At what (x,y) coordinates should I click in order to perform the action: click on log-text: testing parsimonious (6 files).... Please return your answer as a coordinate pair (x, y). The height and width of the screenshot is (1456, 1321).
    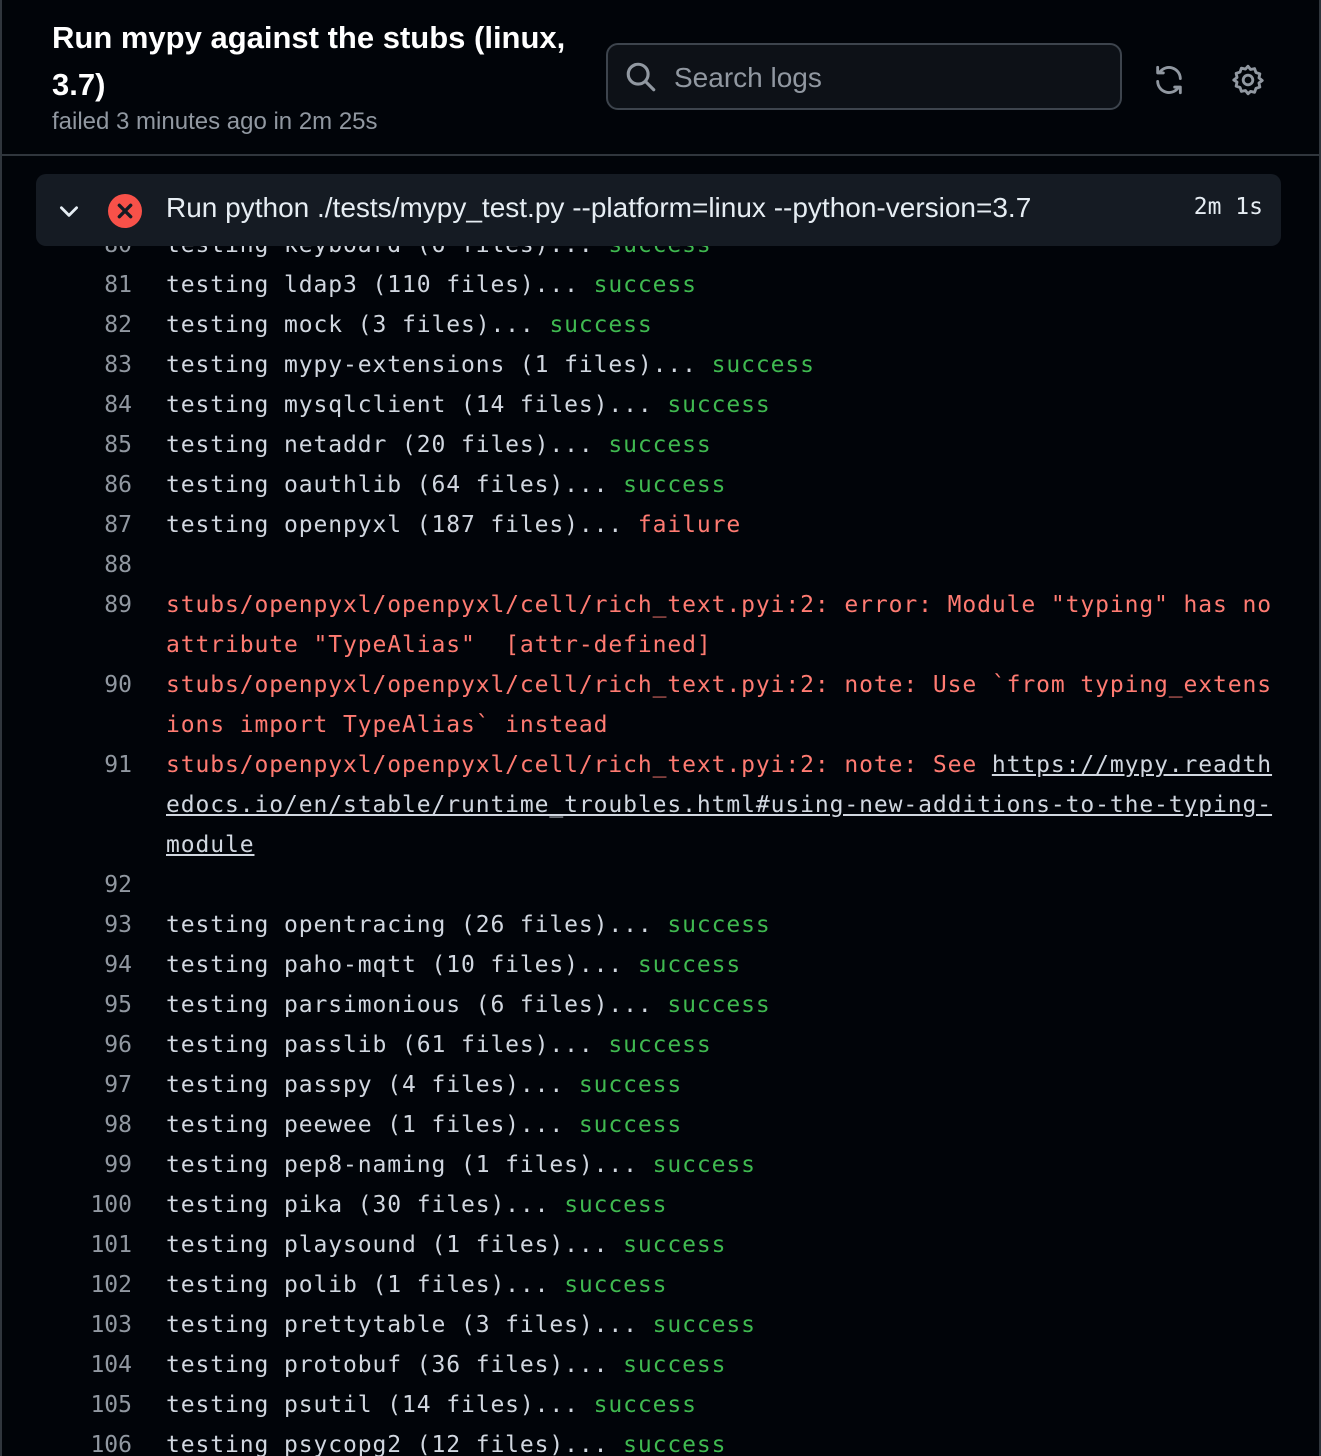
    Looking at the image, I should click on (417, 1005).